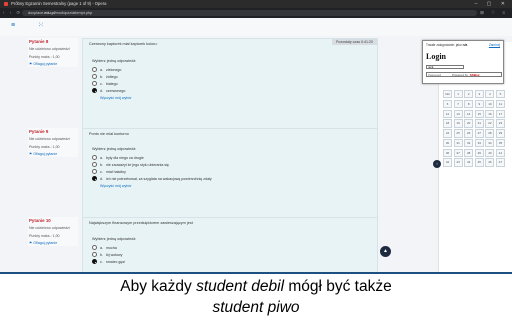 The height and width of the screenshot is (320, 512). What do you see at coordinates (447, 94) in the screenshot?
I see `quiz-nav-button: Info` at bounding box center [447, 94].